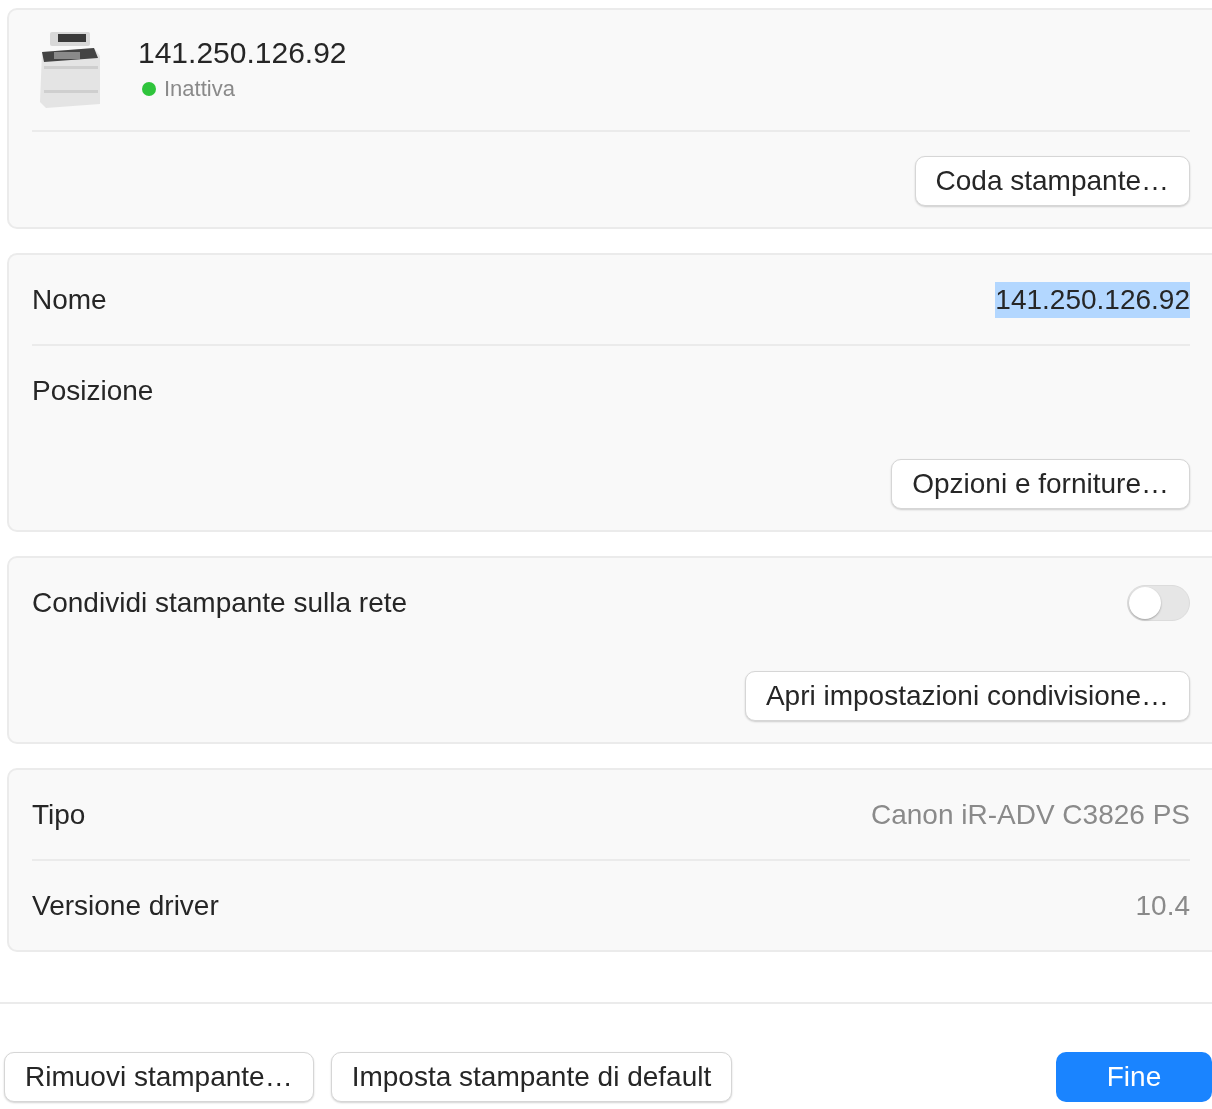  Describe the element at coordinates (69, 299) in the screenshot. I see `field-label: Nome` at that location.